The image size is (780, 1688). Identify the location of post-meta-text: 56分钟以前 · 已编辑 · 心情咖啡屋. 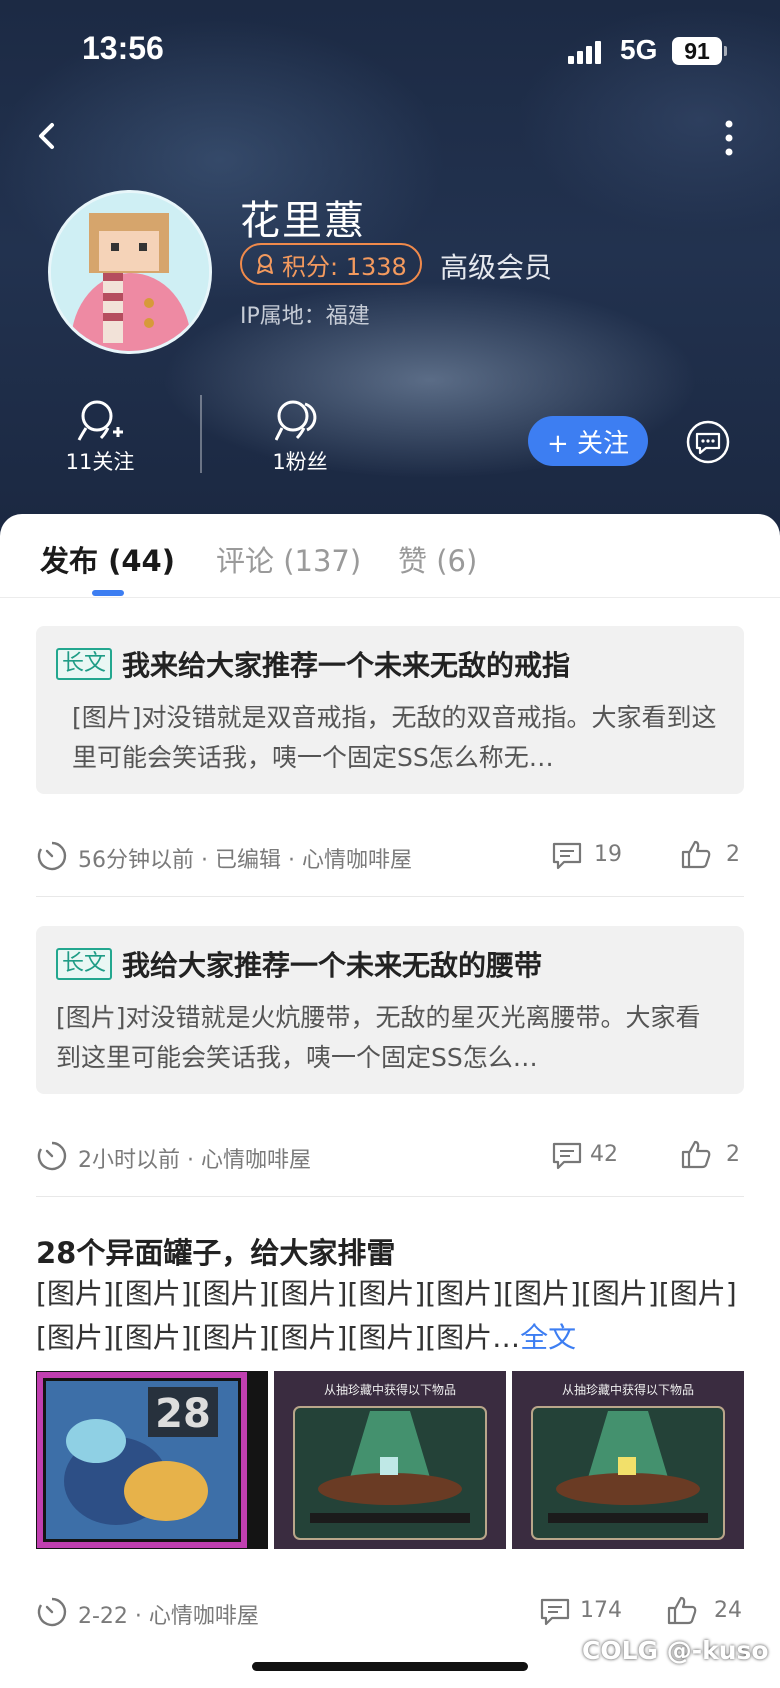
(245, 860).